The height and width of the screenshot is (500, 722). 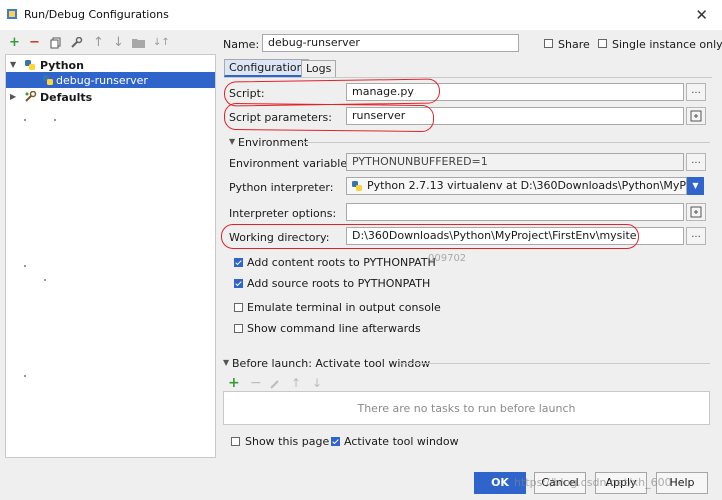 What do you see at coordinates (161, 43) in the screenshot?
I see `sort-icon: ↓↑` at bounding box center [161, 43].